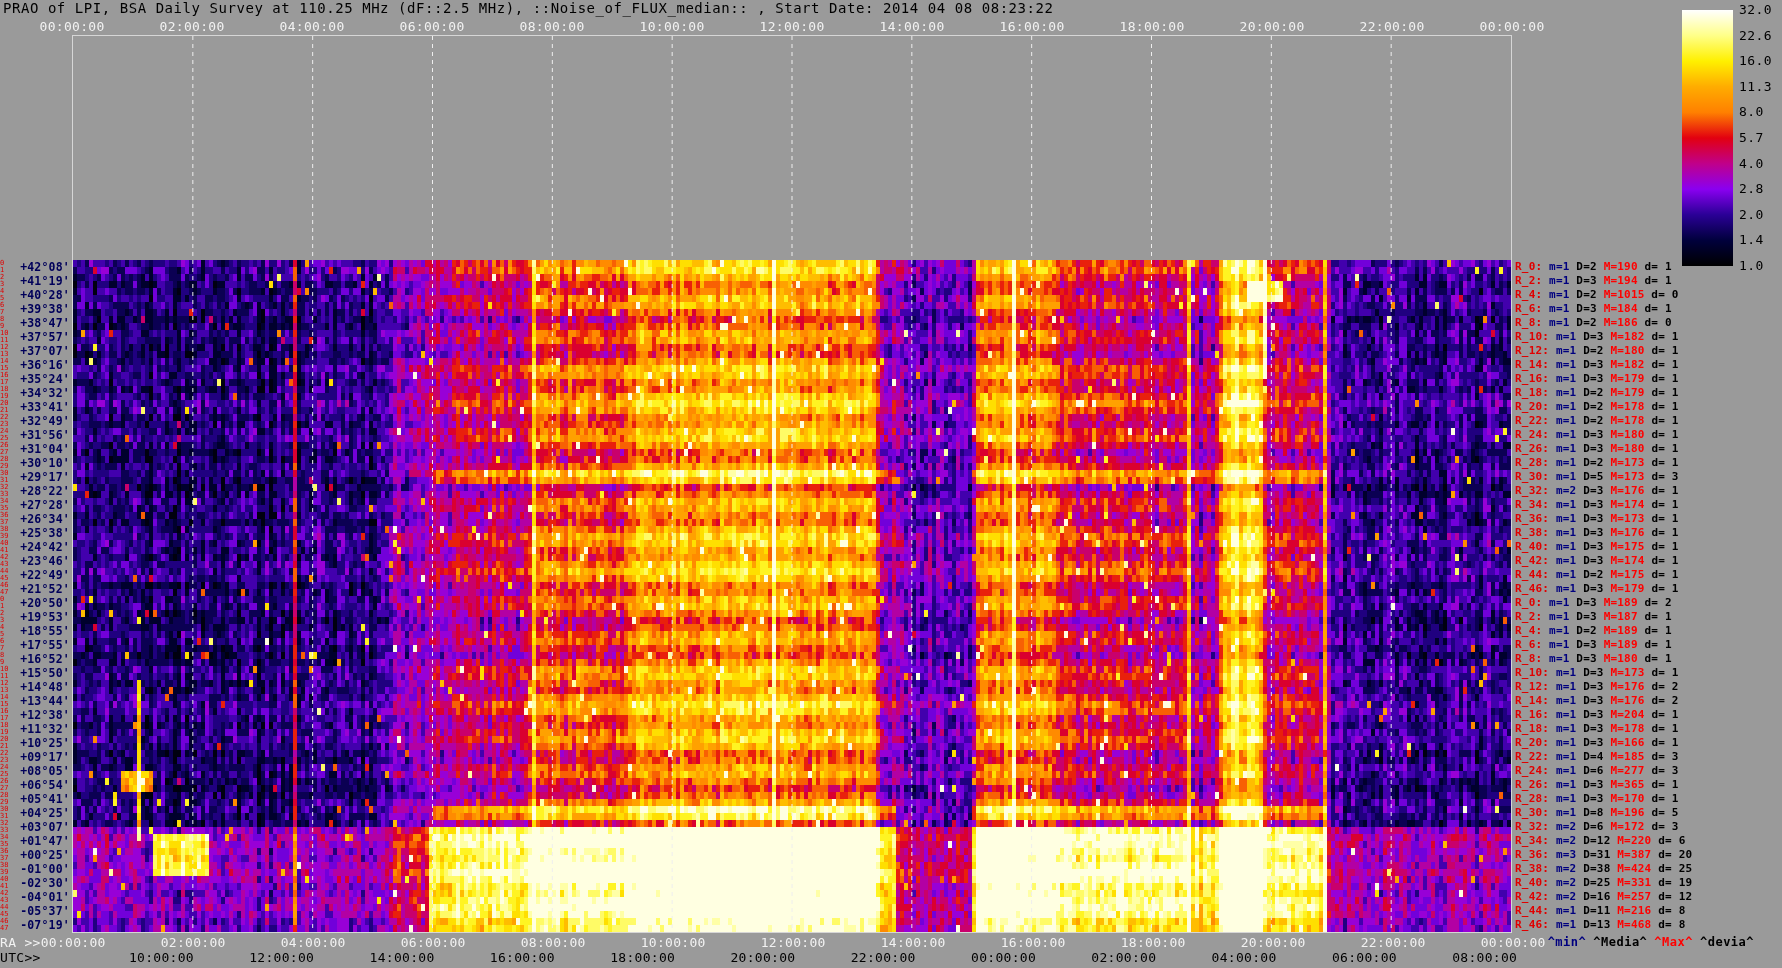 The height and width of the screenshot is (968, 1782). Describe the element at coordinates (1634, 897) in the screenshot. I see `max-value: M=257` at that location.